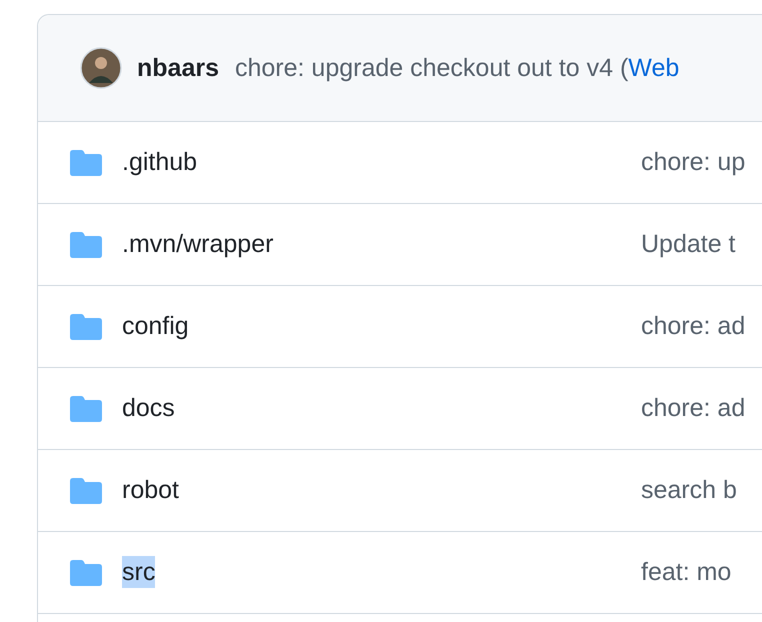  I want to click on file-name: src, so click(139, 572).